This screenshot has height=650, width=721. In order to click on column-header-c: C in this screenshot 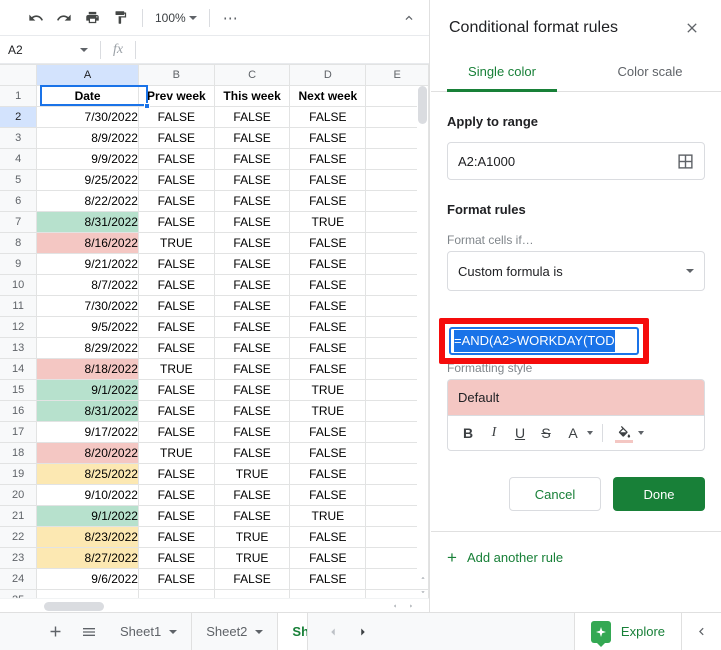, I will do `click(252, 75)`.